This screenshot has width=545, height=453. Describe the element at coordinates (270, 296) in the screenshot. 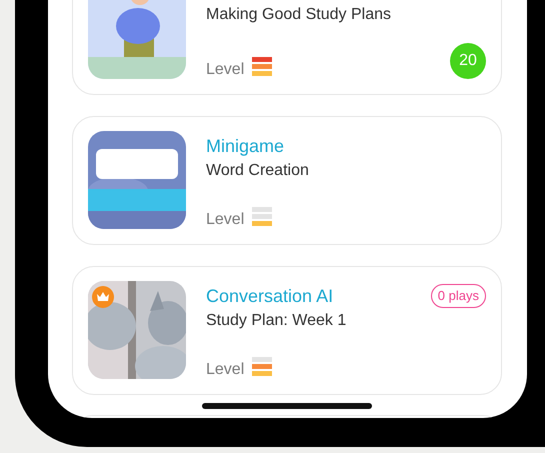

I see `lesson-type: Conversation AI` at that location.